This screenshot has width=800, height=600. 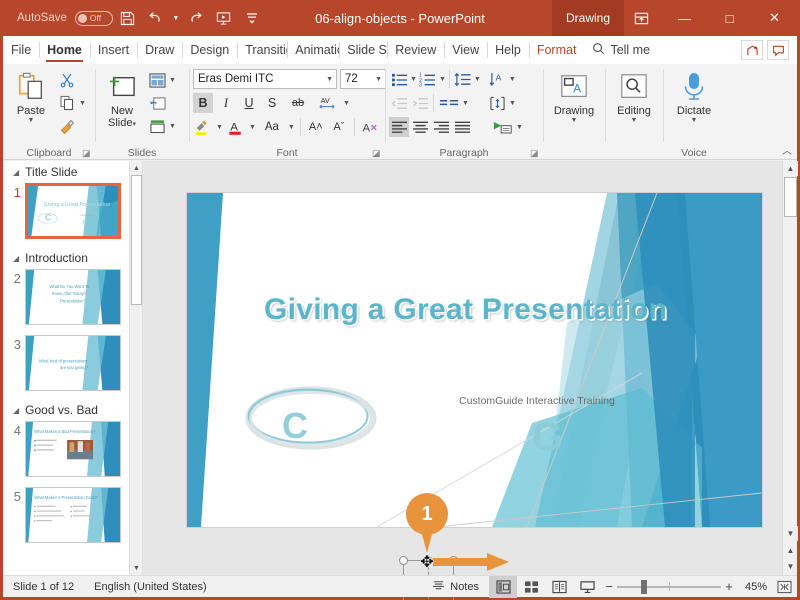 I want to click on zoom-in-button: +, so click(x=729, y=586).